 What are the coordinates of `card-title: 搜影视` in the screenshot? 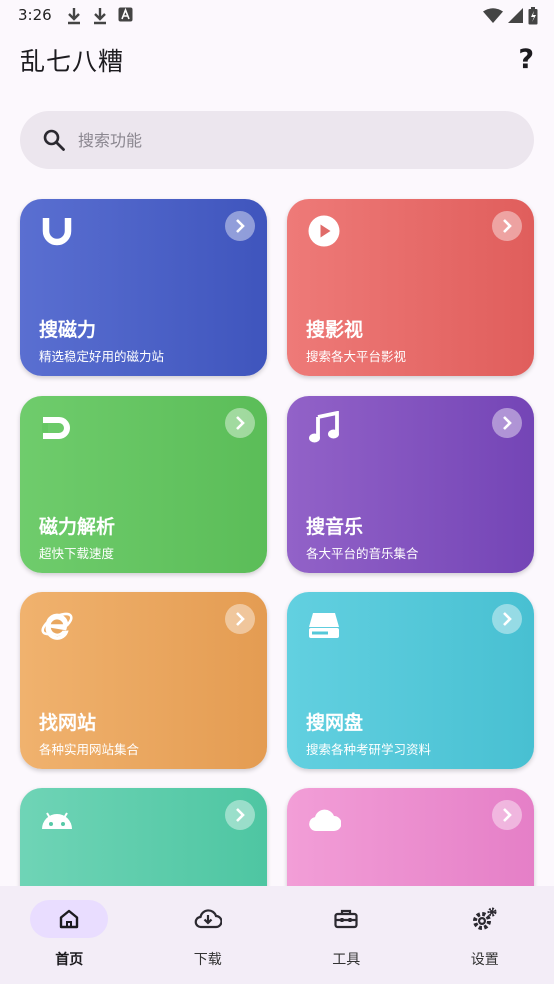 It's located at (335, 330).